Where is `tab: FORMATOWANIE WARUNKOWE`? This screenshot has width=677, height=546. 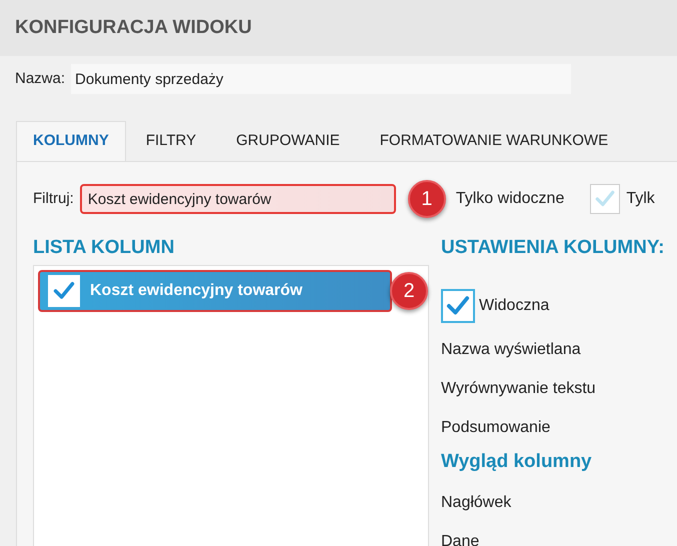 tab: FORMATOWANIE WARUNKOWE is located at coordinates (494, 141).